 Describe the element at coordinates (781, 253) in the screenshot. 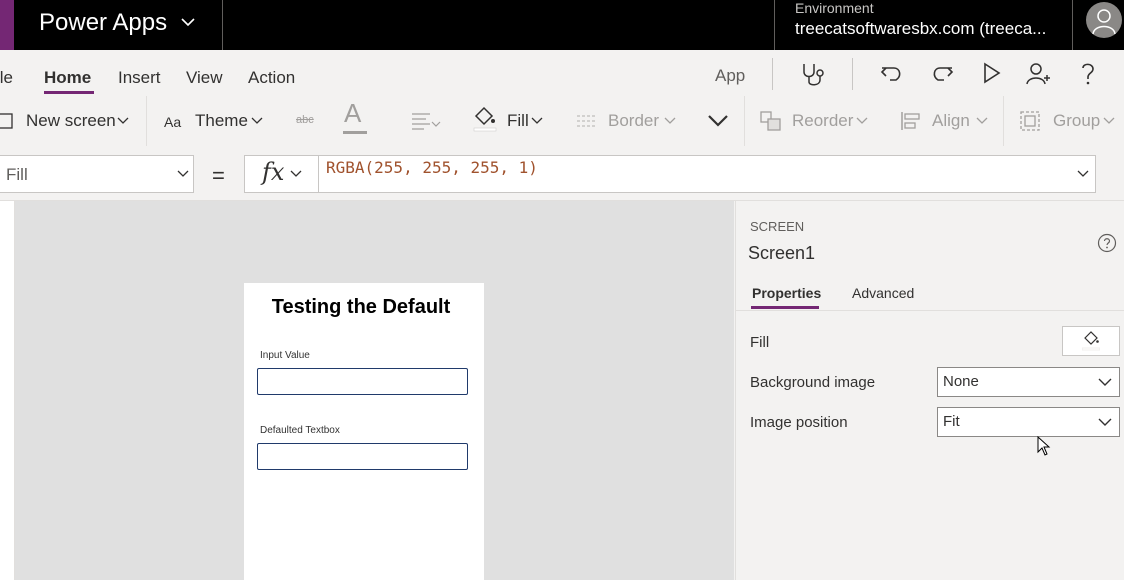

I see `selected-name: Screen1` at that location.